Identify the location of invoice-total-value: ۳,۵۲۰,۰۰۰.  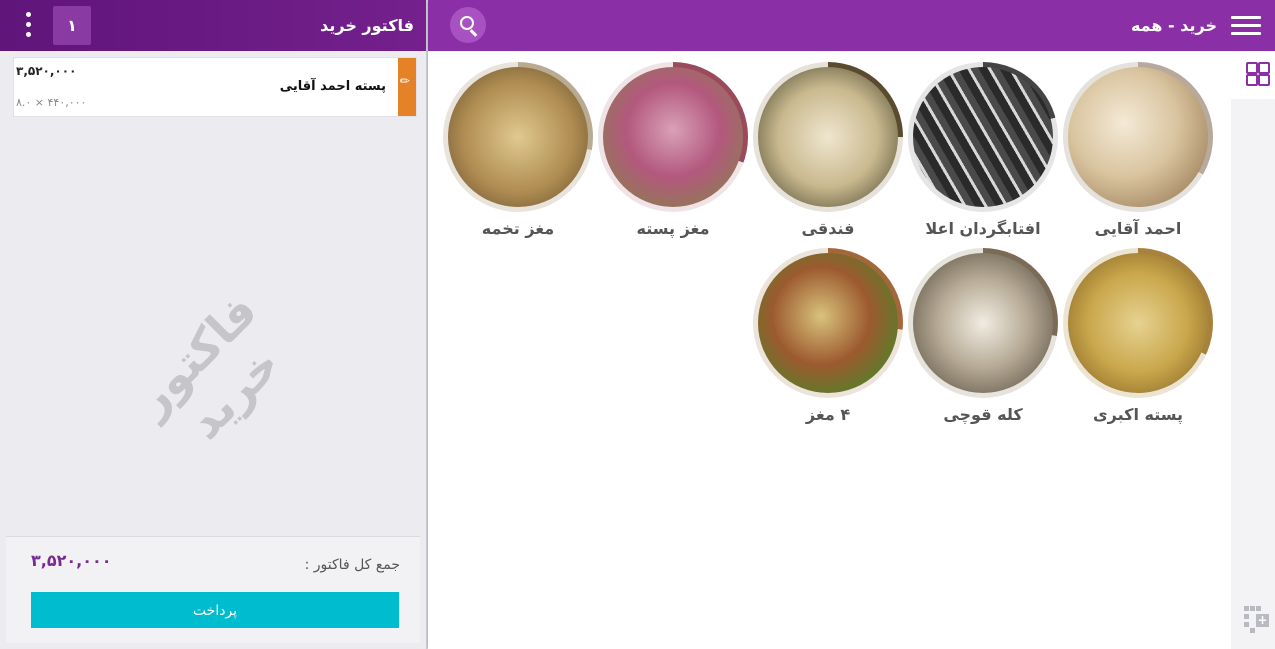
(71, 560).